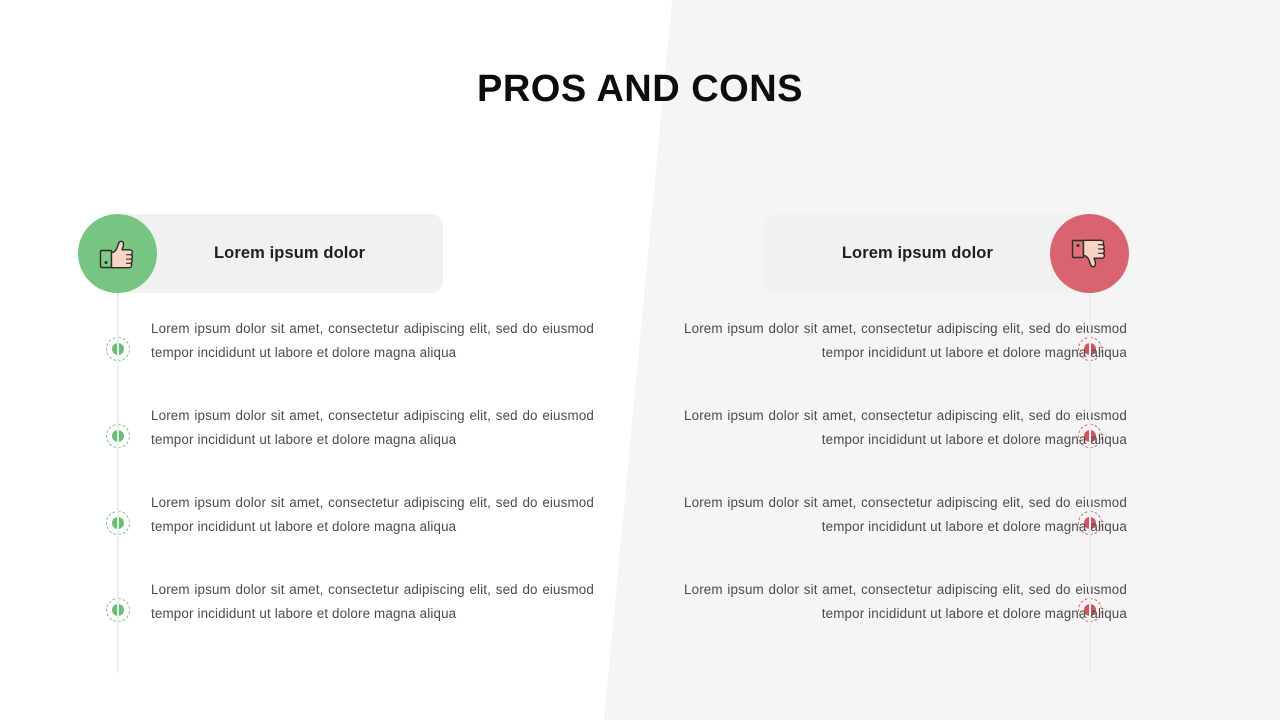 The image size is (1280, 720). I want to click on pros-header-row: Lorem ipsum dolor, so click(338, 253).